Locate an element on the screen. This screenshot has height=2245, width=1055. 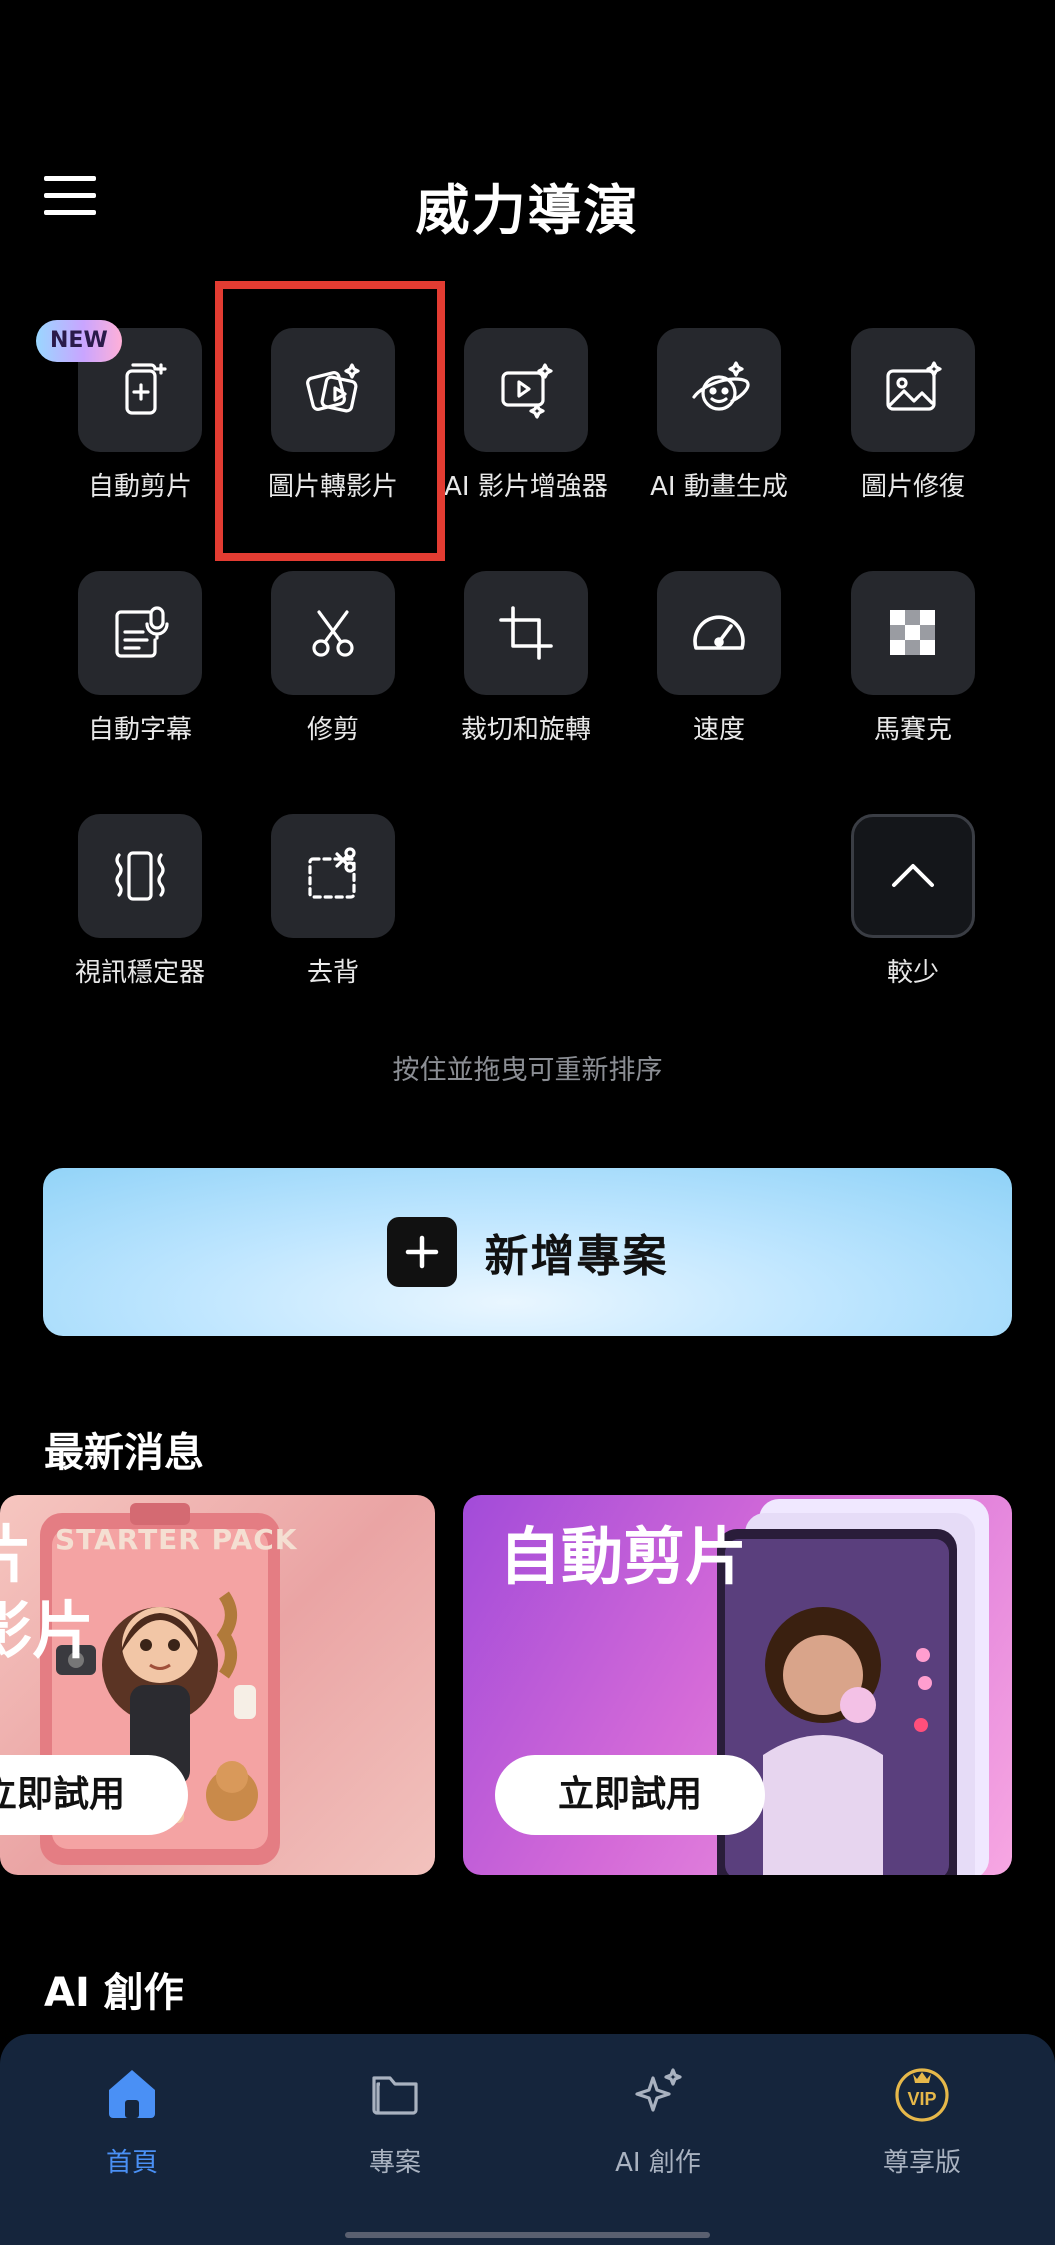
reorder-hint: 按住並拖曳可重新排序 is located at coordinates (527, 1070).